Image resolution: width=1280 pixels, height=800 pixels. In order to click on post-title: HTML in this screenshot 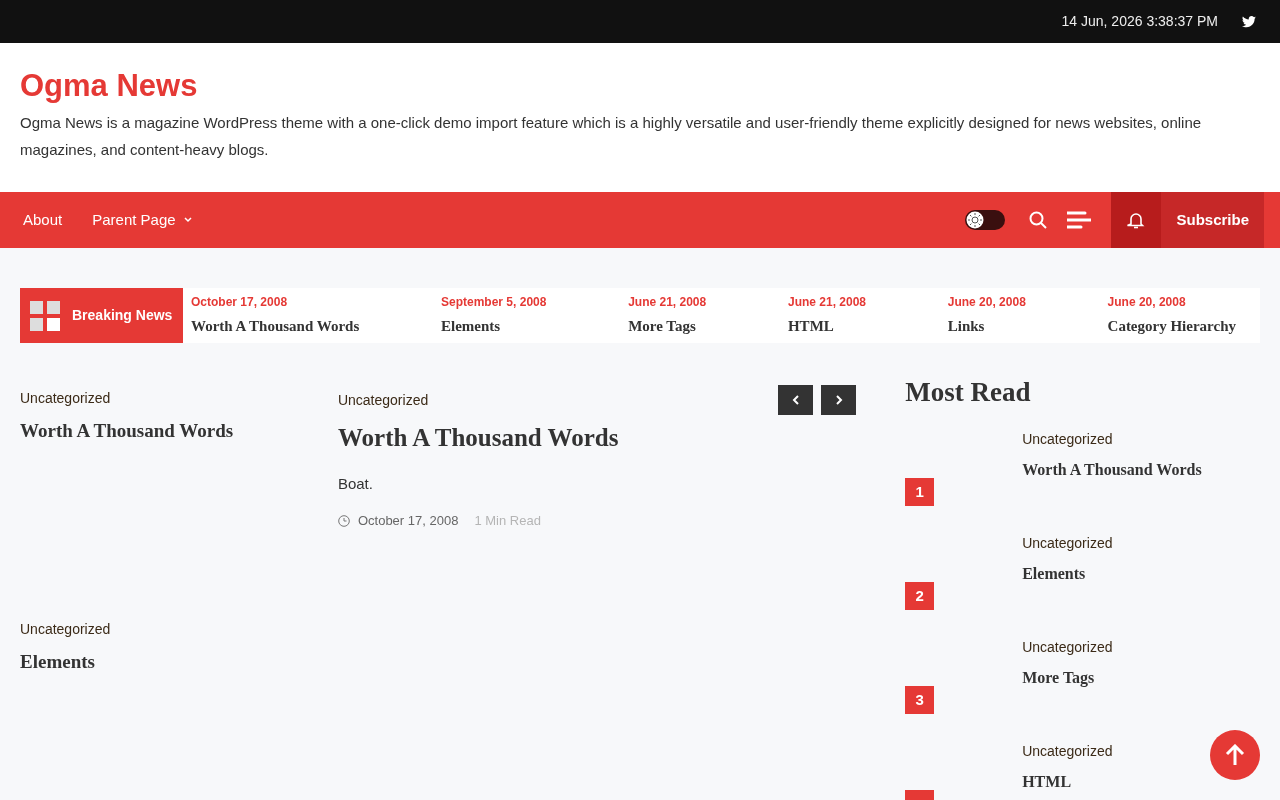, I will do `click(1067, 782)`.